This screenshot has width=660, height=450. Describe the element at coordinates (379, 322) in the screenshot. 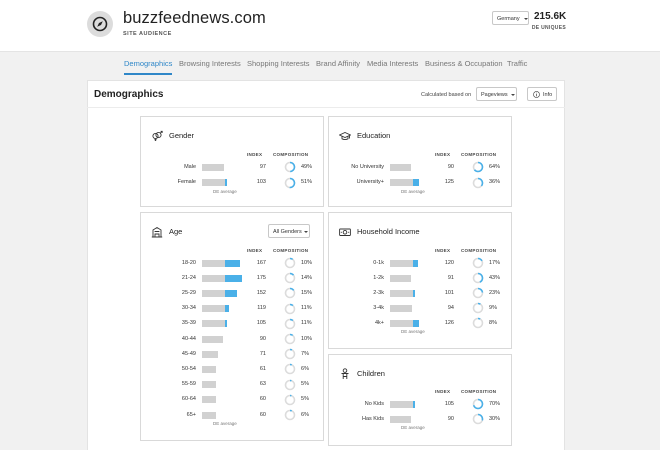

I see `row-label: 4k+` at that location.